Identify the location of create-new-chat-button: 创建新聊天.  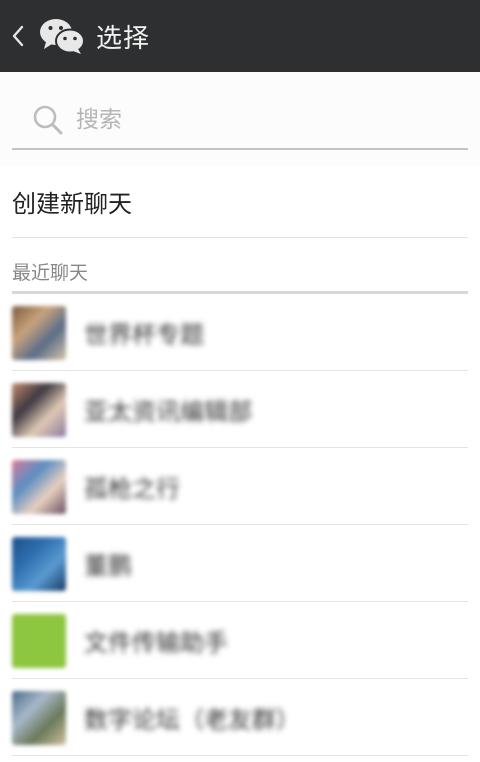
(240, 202).